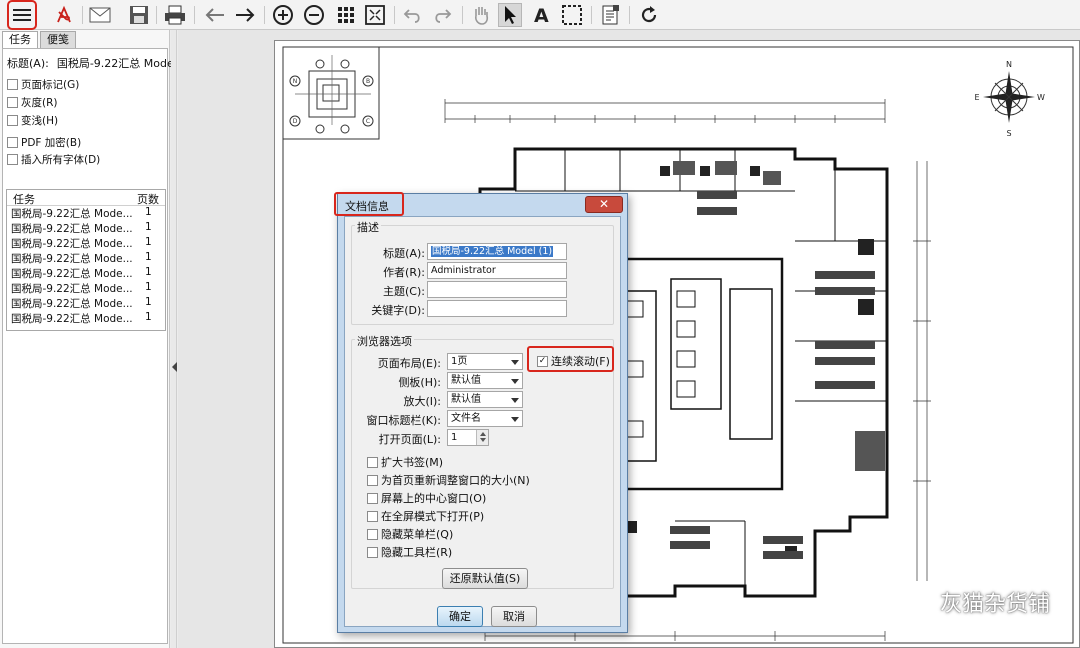 This screenshot has width=1080, height=648. I want to click on tab-tasks: 任务, so click(20, 40).